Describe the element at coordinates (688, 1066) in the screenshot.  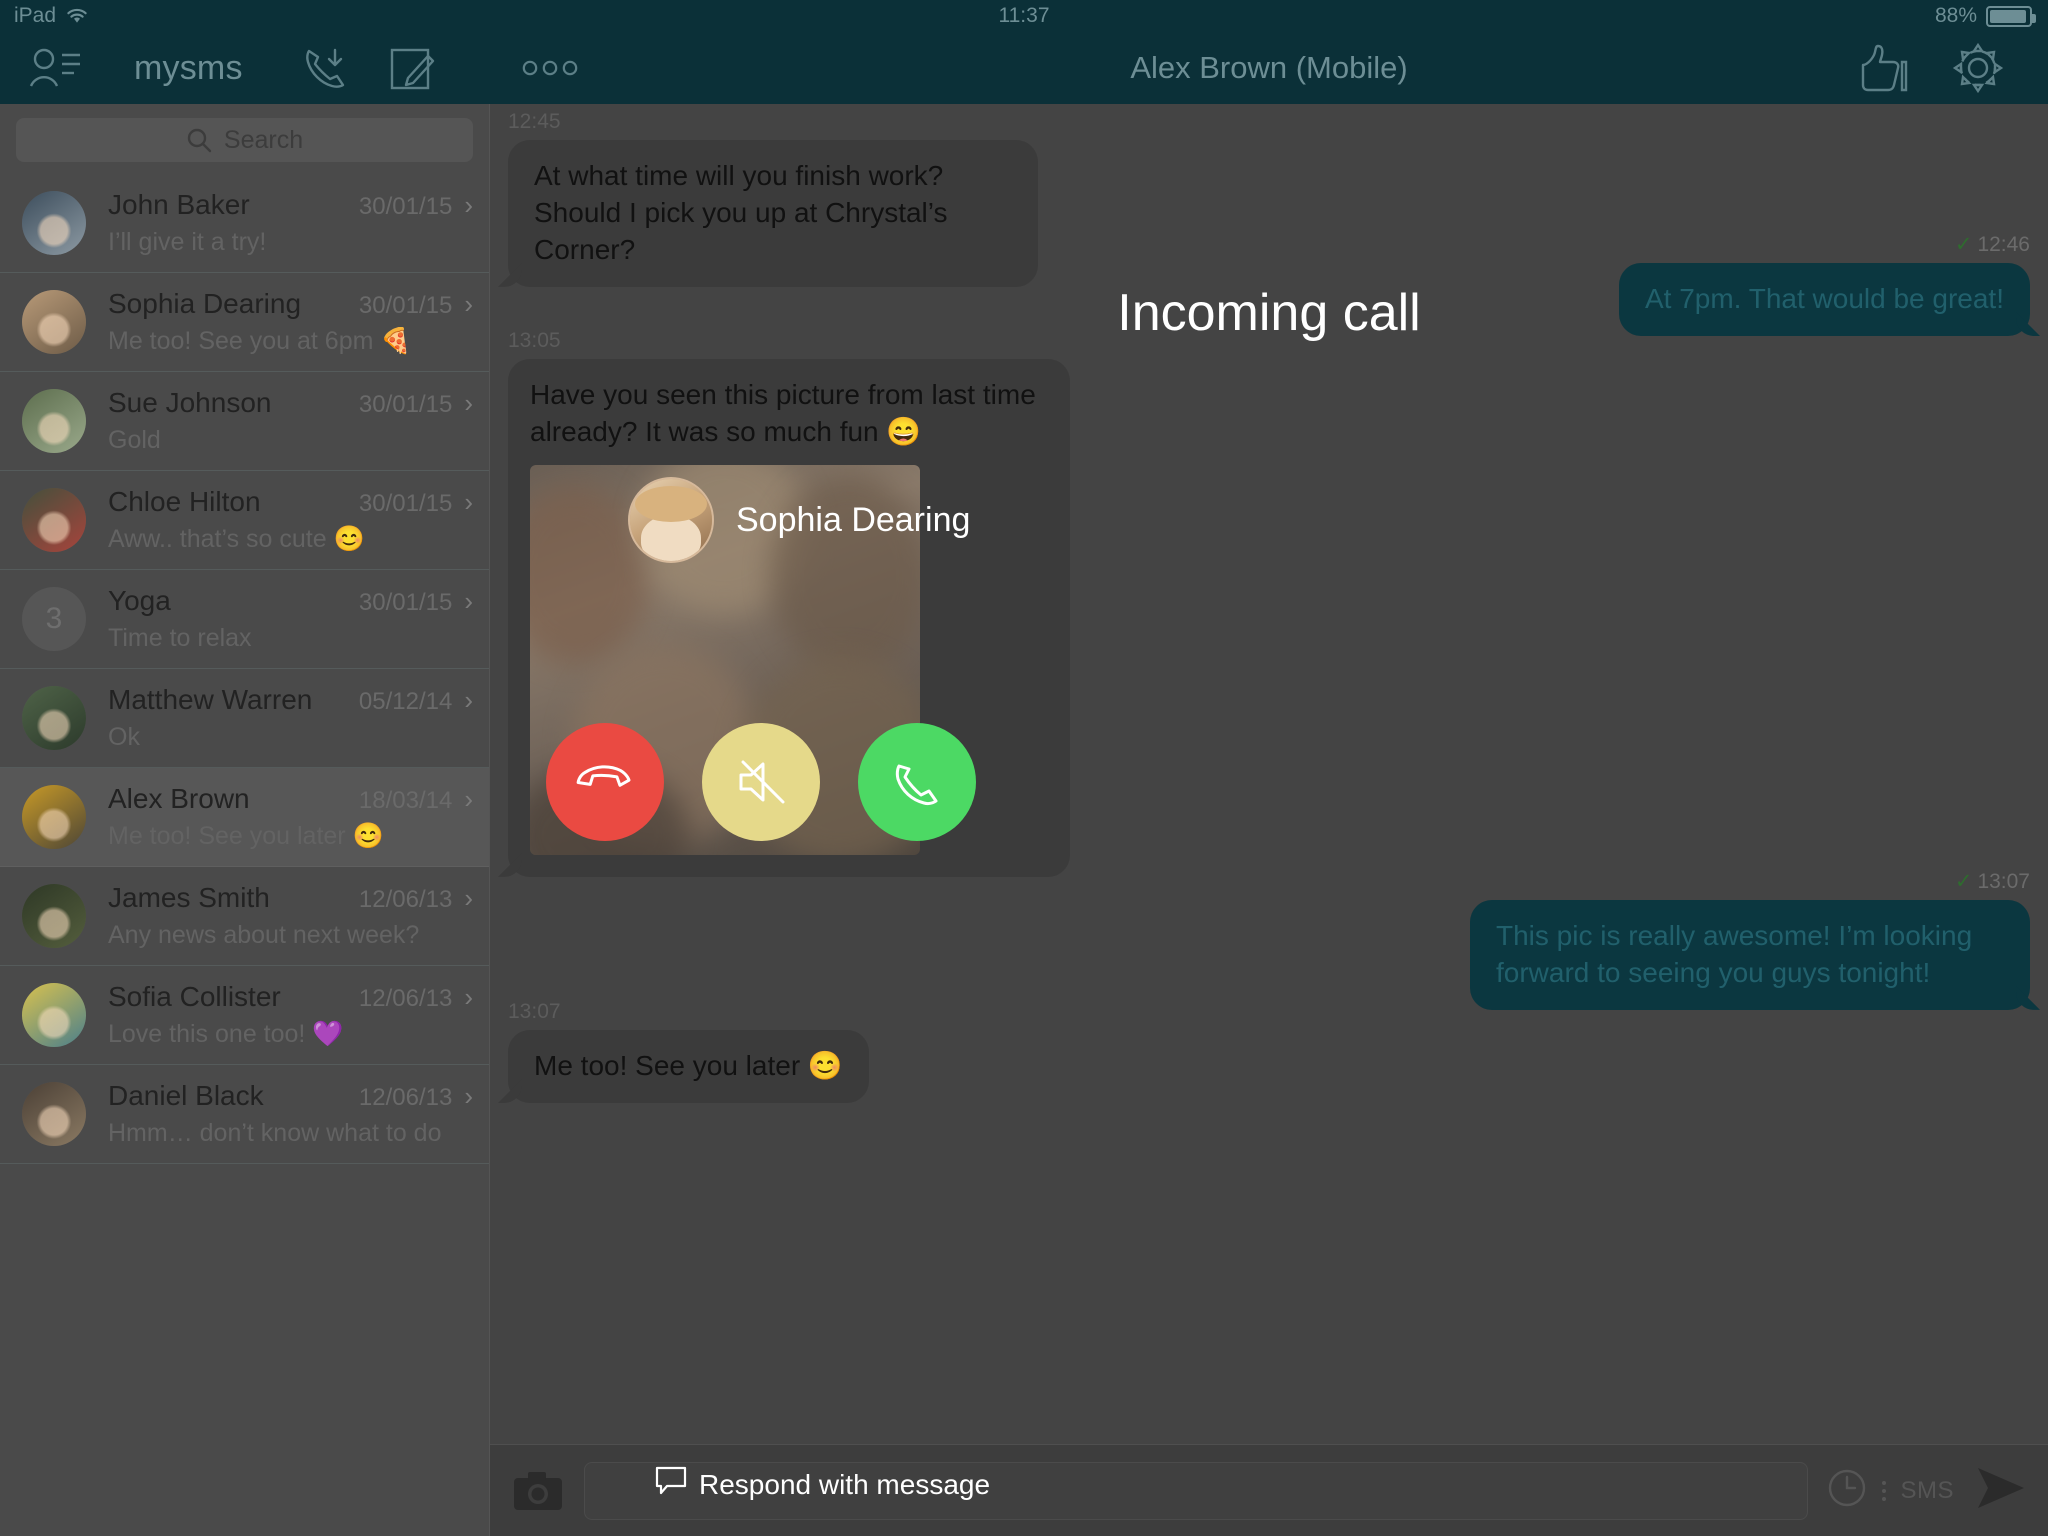
I see `message-bubble-incoming: Me too! See you later 😊` at that location.